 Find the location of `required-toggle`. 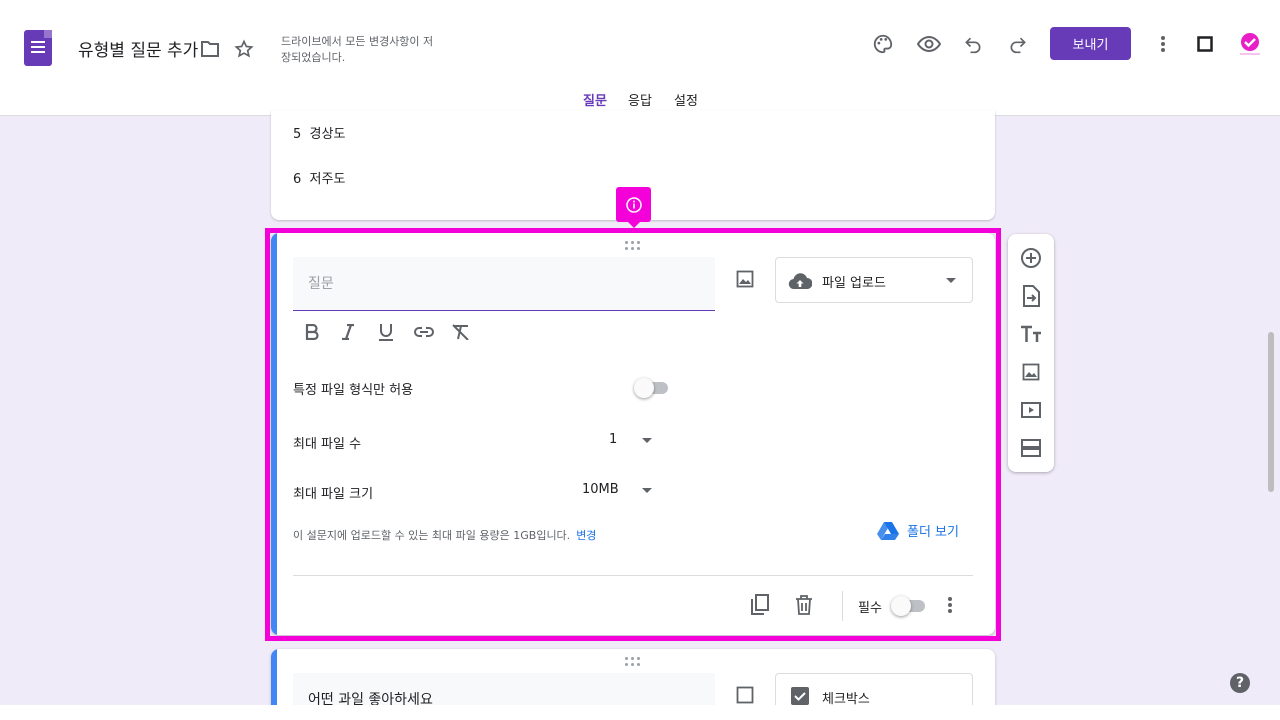

required-toggle is located at coordinates (909, 605).